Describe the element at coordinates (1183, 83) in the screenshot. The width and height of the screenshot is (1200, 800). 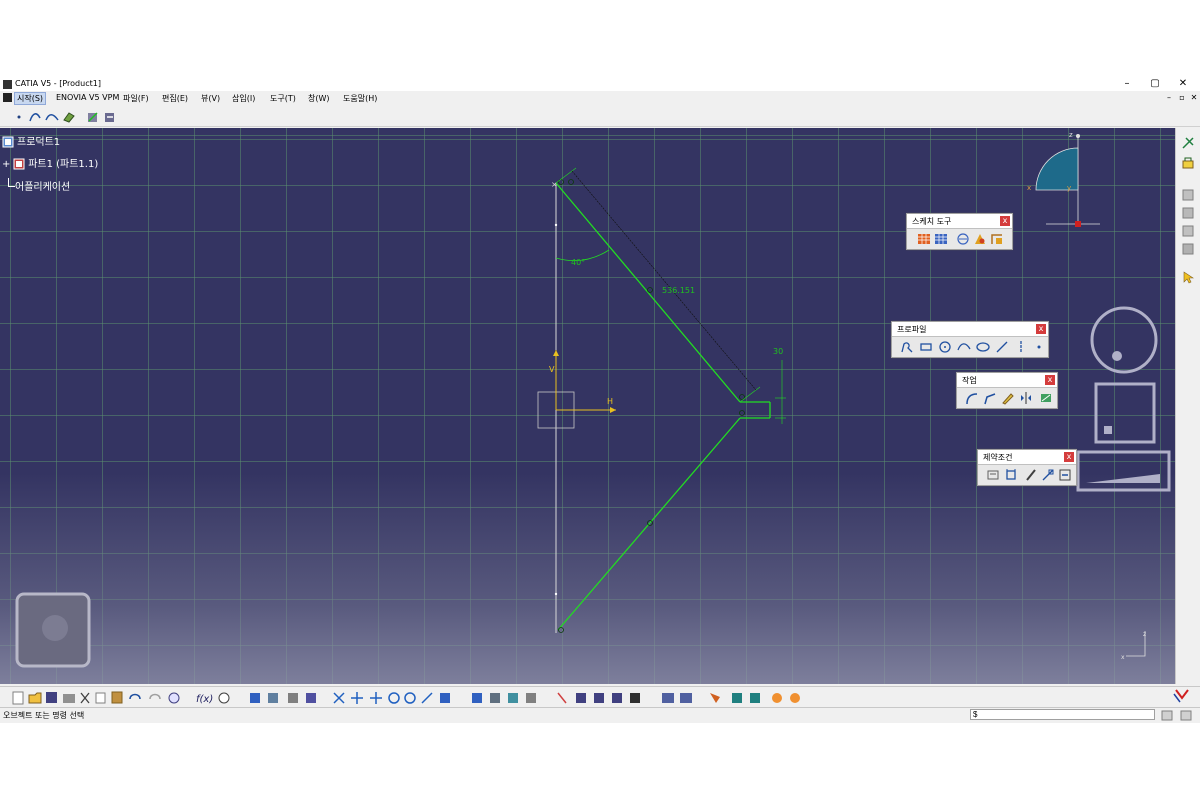
I see `close-button: ✕` at that location.